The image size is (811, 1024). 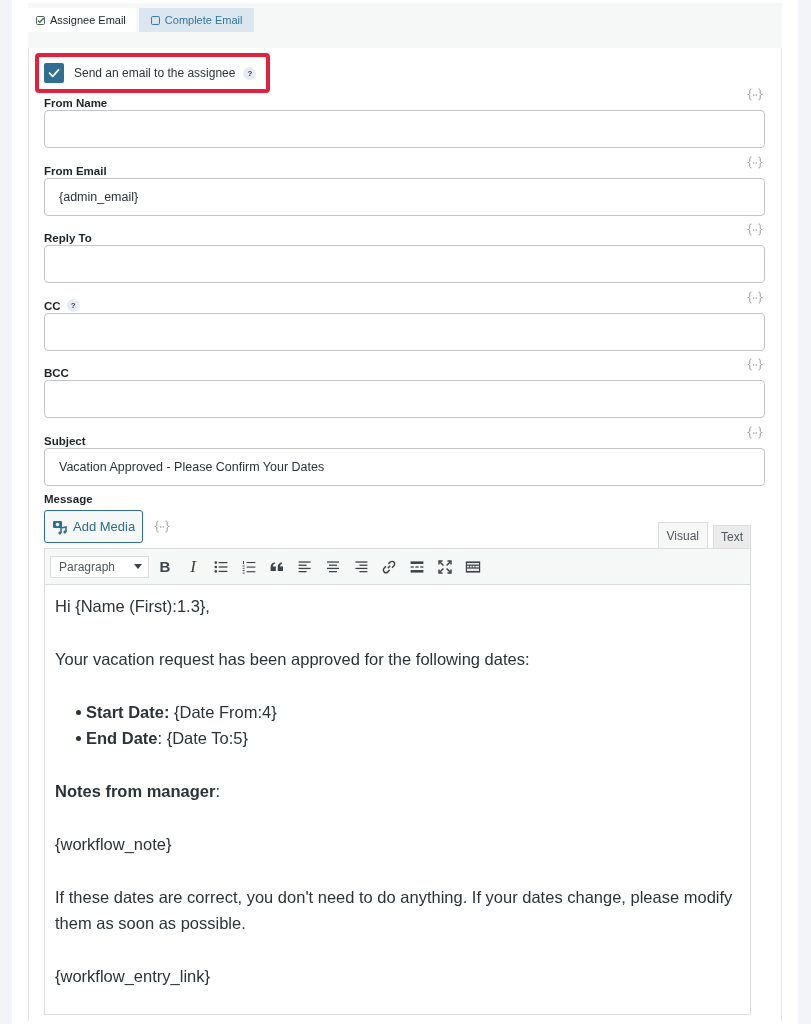 What do you see at coordinates (82, 20) in the screenshot?
I see `tab: Assignee Email` at bounding box center [82, 20].